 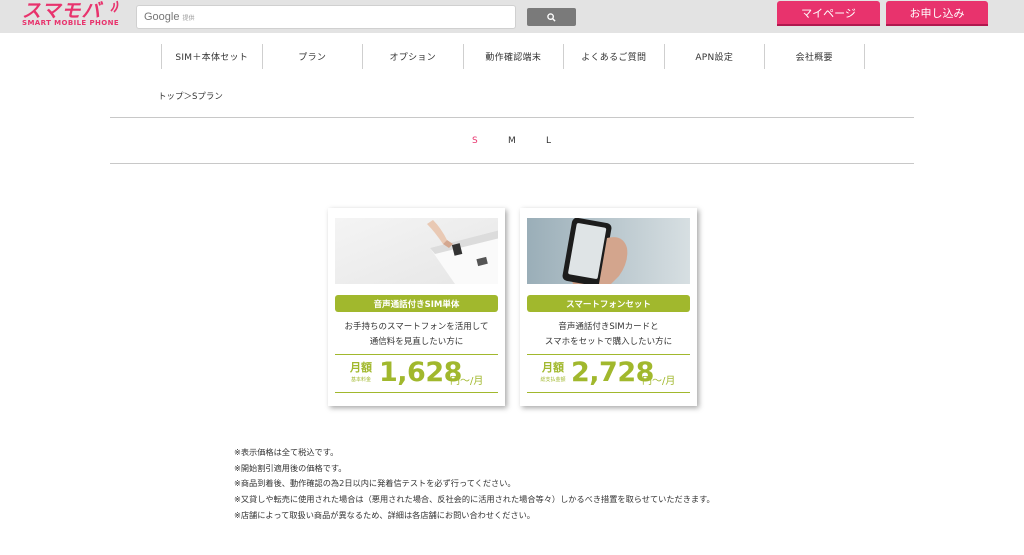 What do you see at coordinates (312, 56) in the screenshot?
I see `nav-item-plan: プラン` at bounding box center [312, 56].